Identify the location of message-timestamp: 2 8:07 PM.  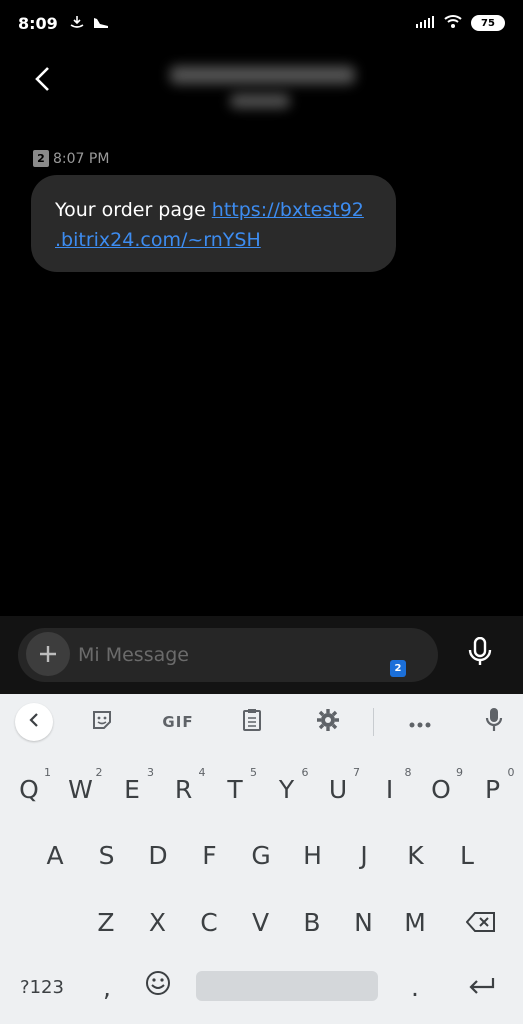
(71, 158).